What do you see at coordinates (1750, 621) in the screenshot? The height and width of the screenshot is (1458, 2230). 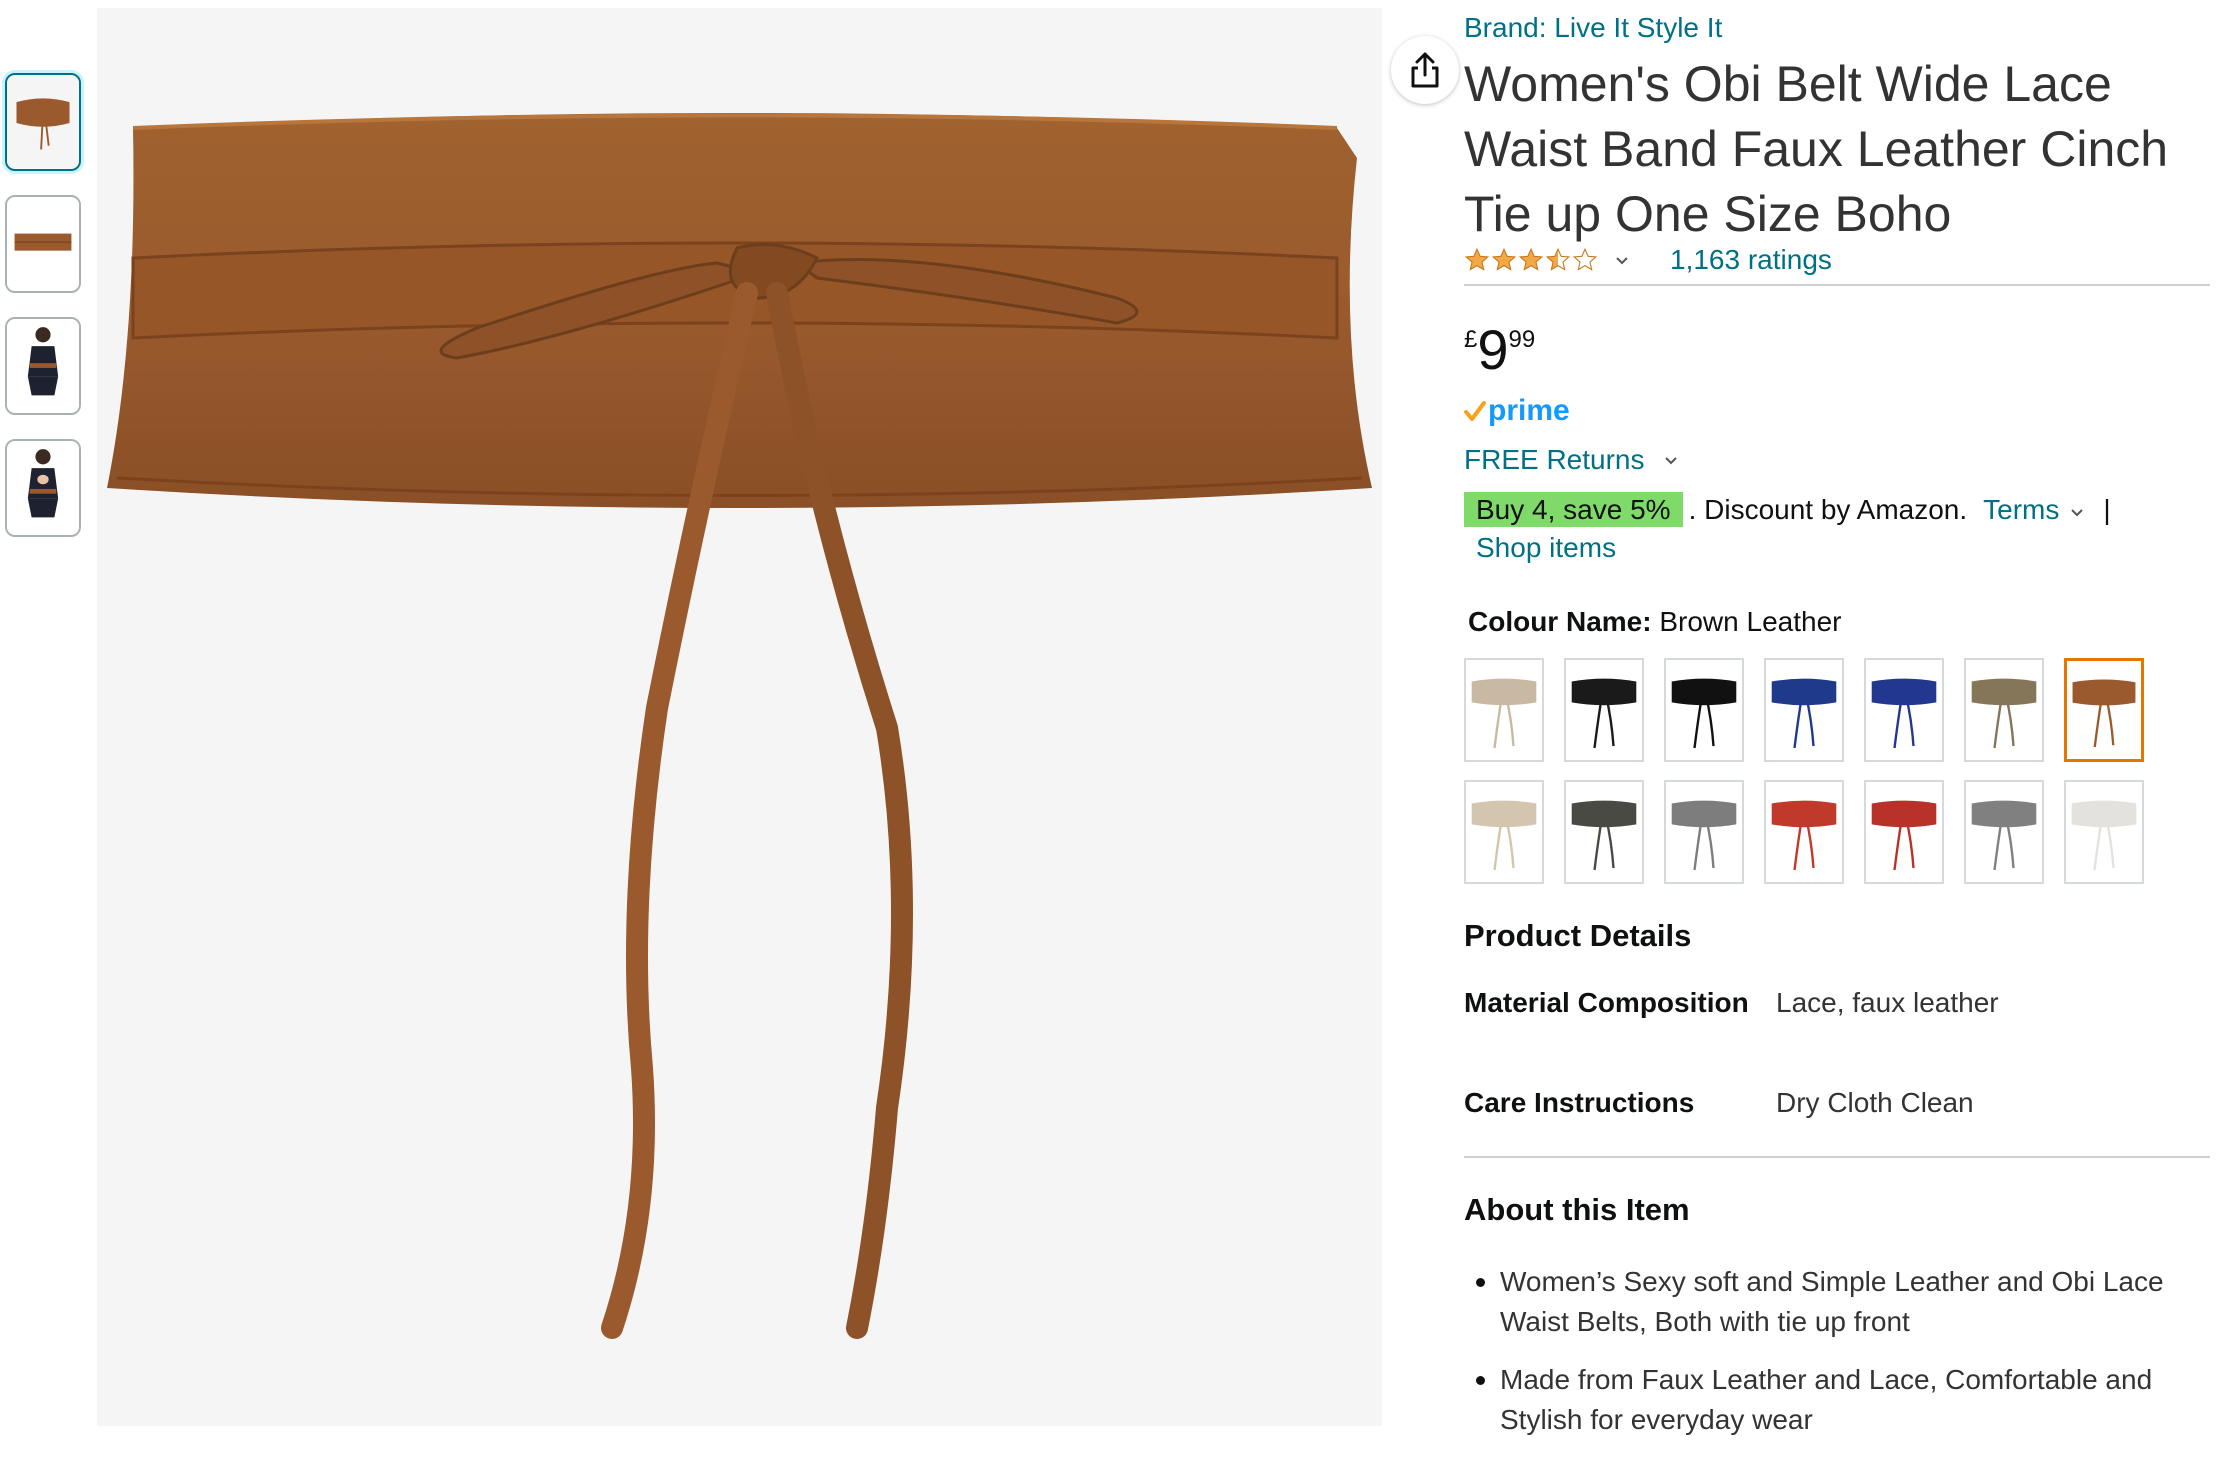 I see `colour-value: Brown Leather` at bounding box center [1750, 621].